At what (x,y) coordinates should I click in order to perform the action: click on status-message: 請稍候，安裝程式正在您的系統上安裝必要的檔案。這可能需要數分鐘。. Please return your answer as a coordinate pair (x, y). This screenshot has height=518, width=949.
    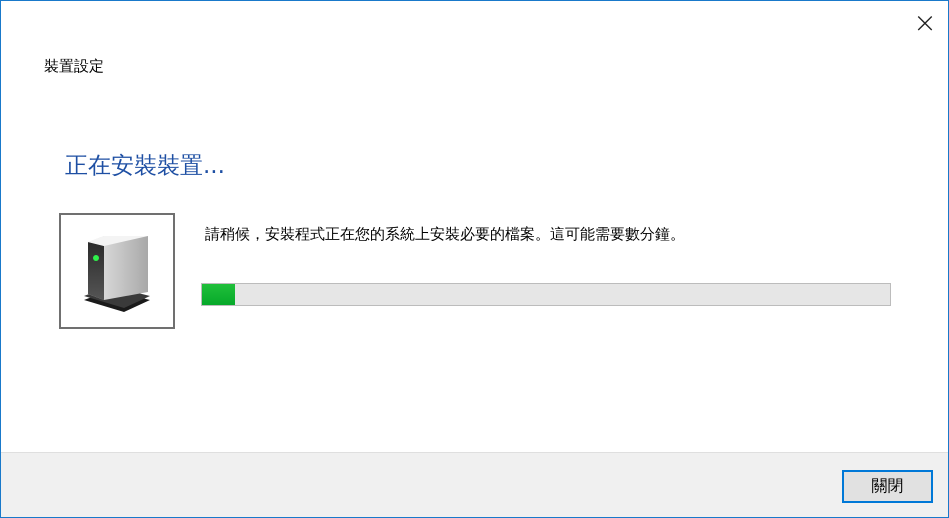
    Looking at the image, I should click on (445, 234).